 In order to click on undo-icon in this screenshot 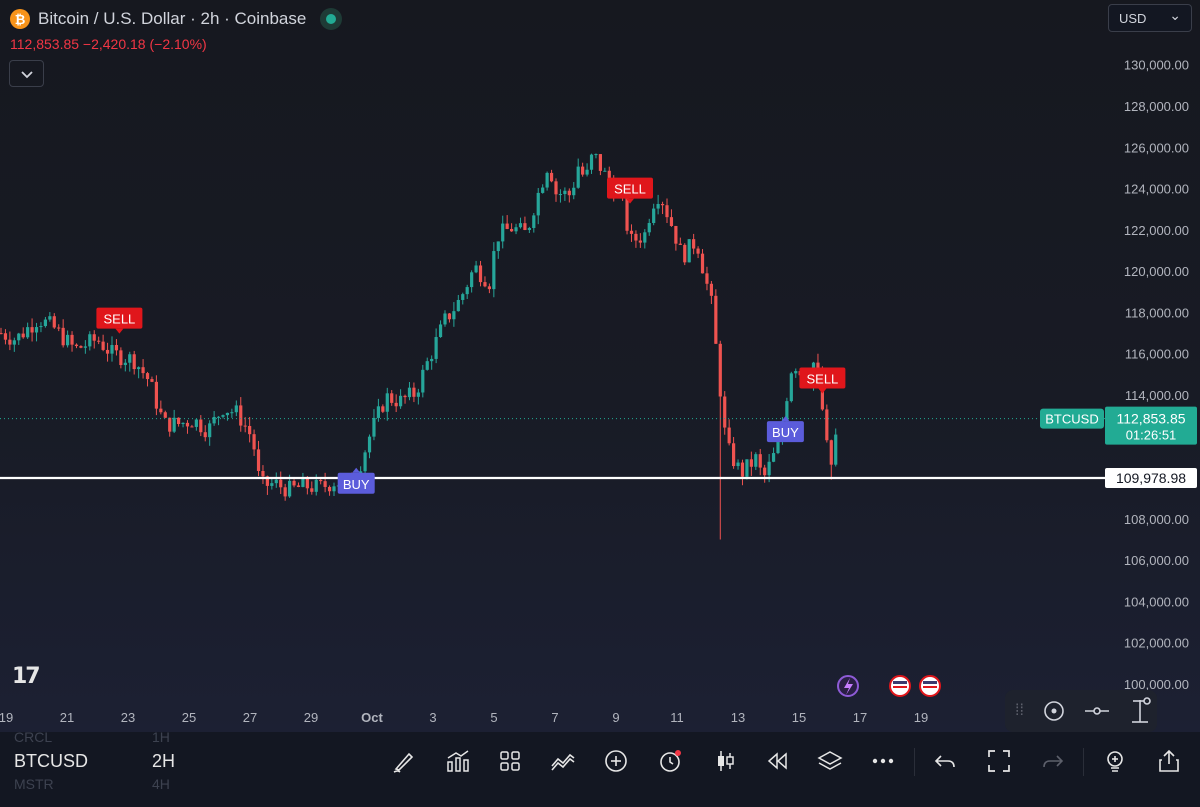, I will do `click(945, 761)`.